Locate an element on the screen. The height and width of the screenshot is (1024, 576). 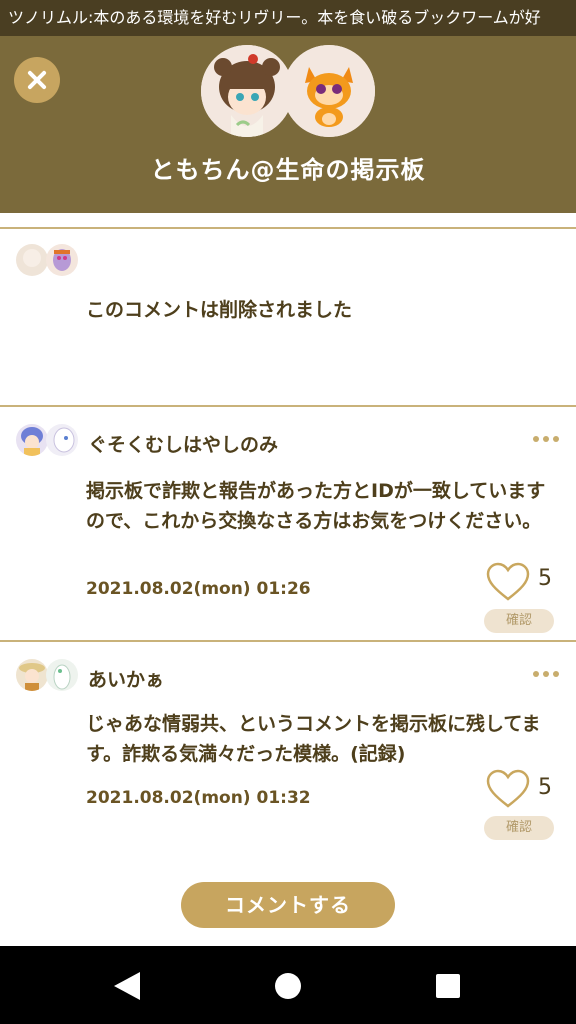
comment-button: コメントする is located at coordinates (288, 905).